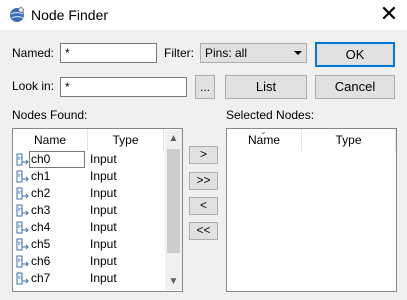 The height and width of the screenshot is (300, 407). I want to click on list-item: in ch0 Input, so click(89, 159).